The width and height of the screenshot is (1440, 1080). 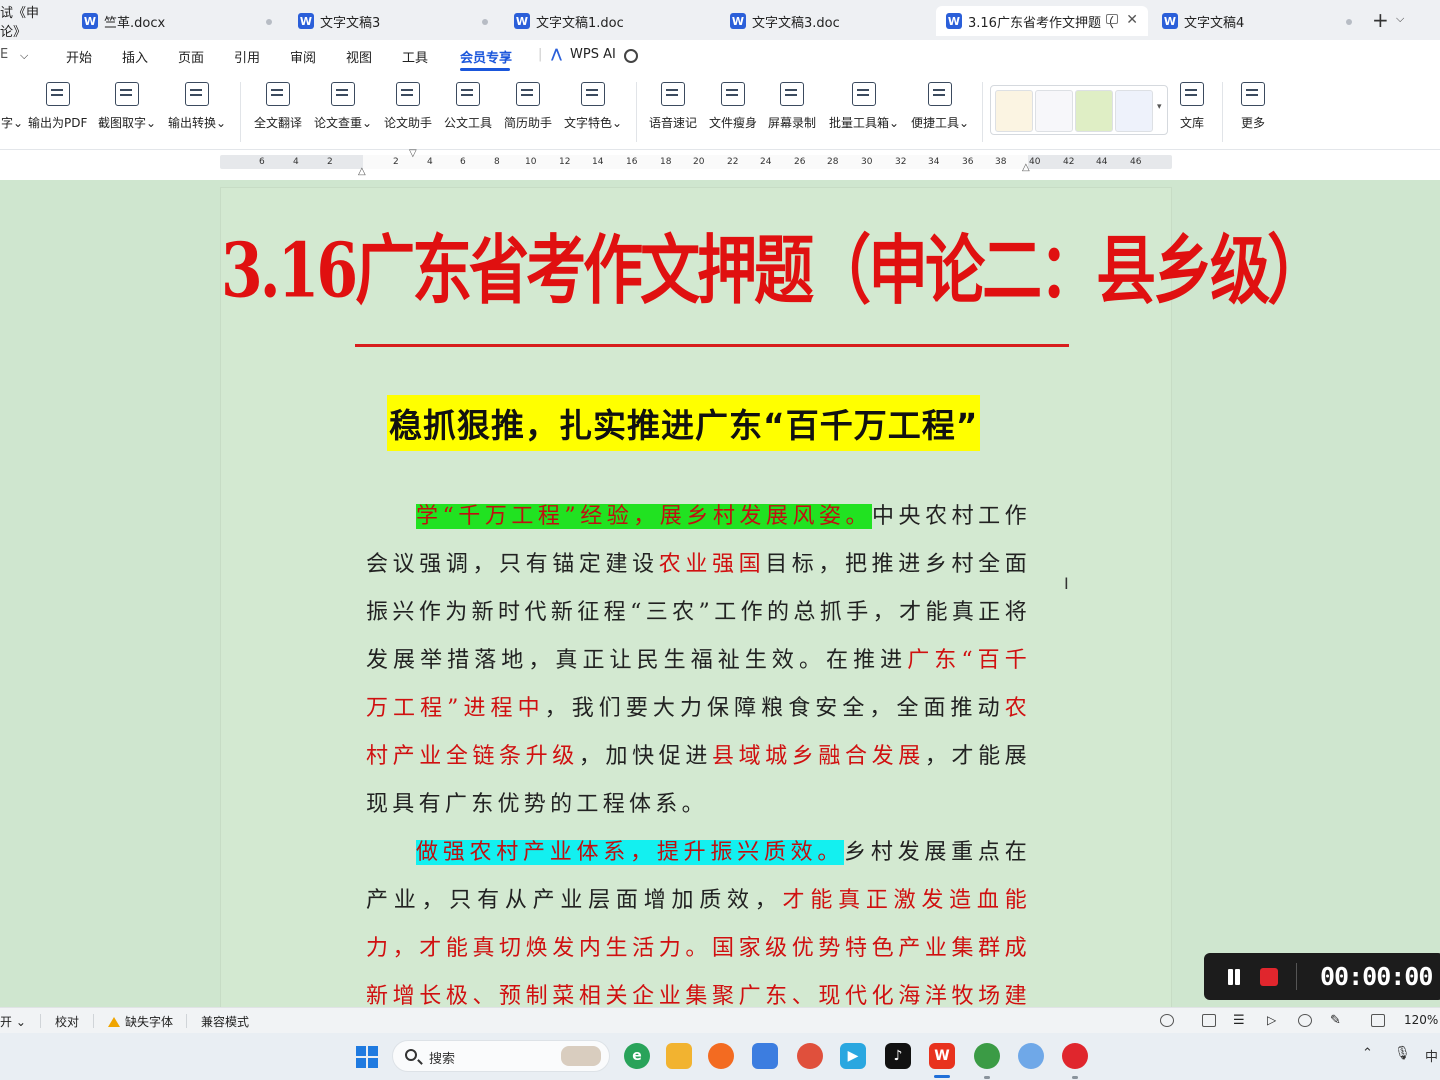 What do you see at coordinates (898, 1056) in the screenshot?
I see `tiktok-icon: ♪` at bounding box center [898, 1056].